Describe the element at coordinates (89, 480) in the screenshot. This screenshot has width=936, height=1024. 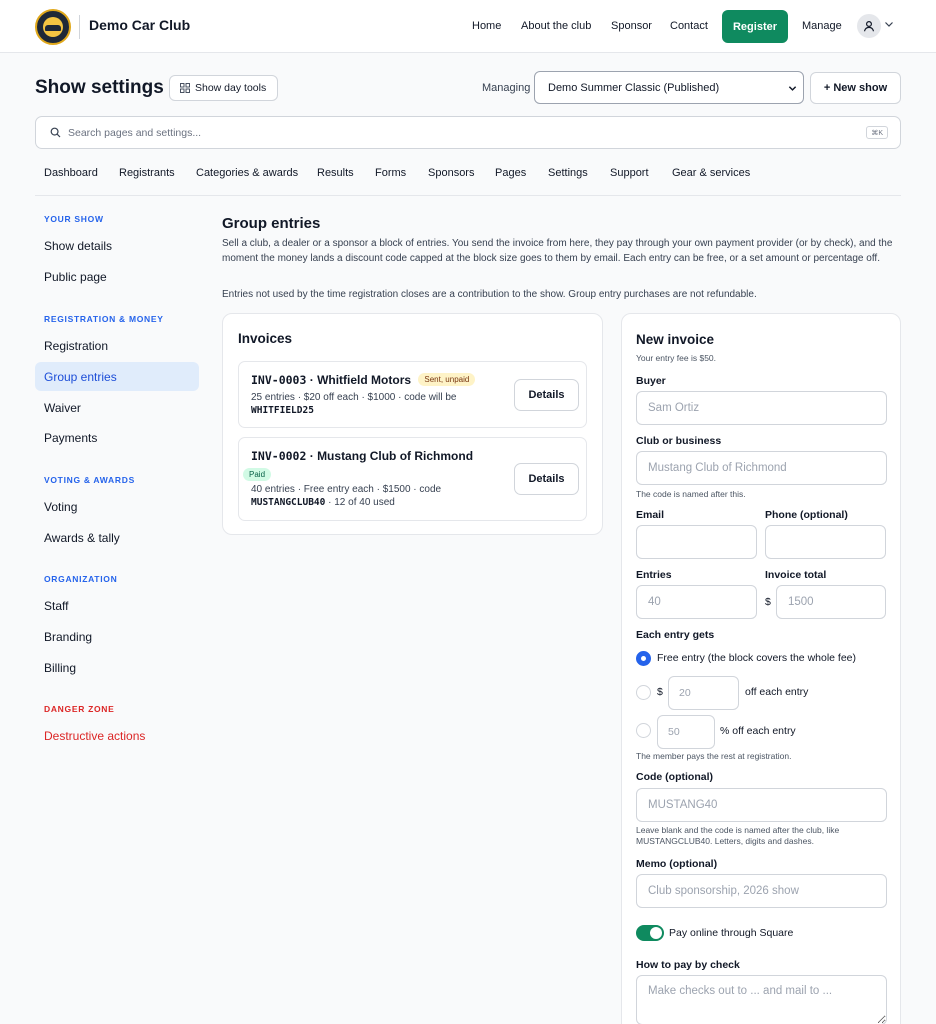
I see `sidebar-heading-voting-awards: VOTING & AWARDS` at that location.